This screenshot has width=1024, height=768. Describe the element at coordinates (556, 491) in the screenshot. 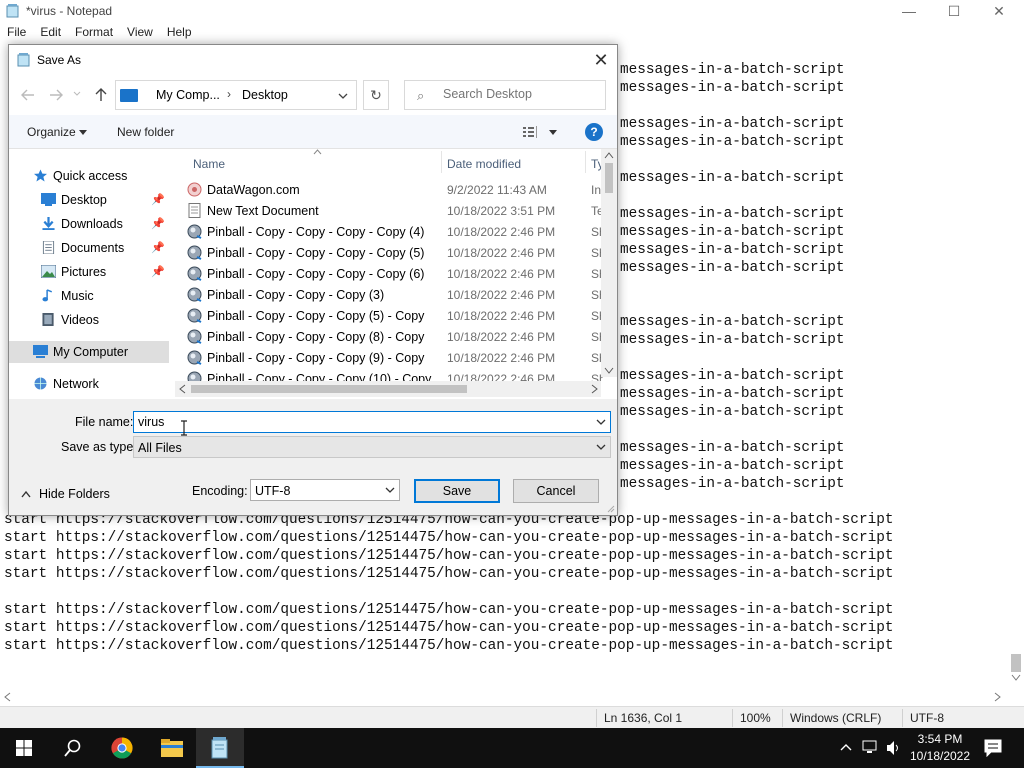

I see `cancel-button: Cancel` at that location.